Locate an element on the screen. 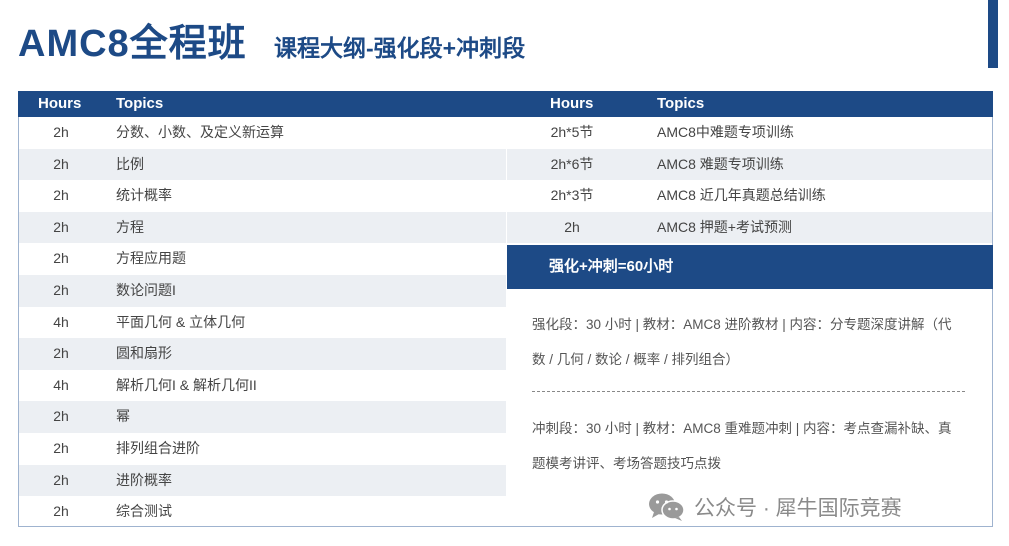 The width and height of the screenshot is (1009, 546). table-row: 2h 幂 is located at coordinates (262, 417).